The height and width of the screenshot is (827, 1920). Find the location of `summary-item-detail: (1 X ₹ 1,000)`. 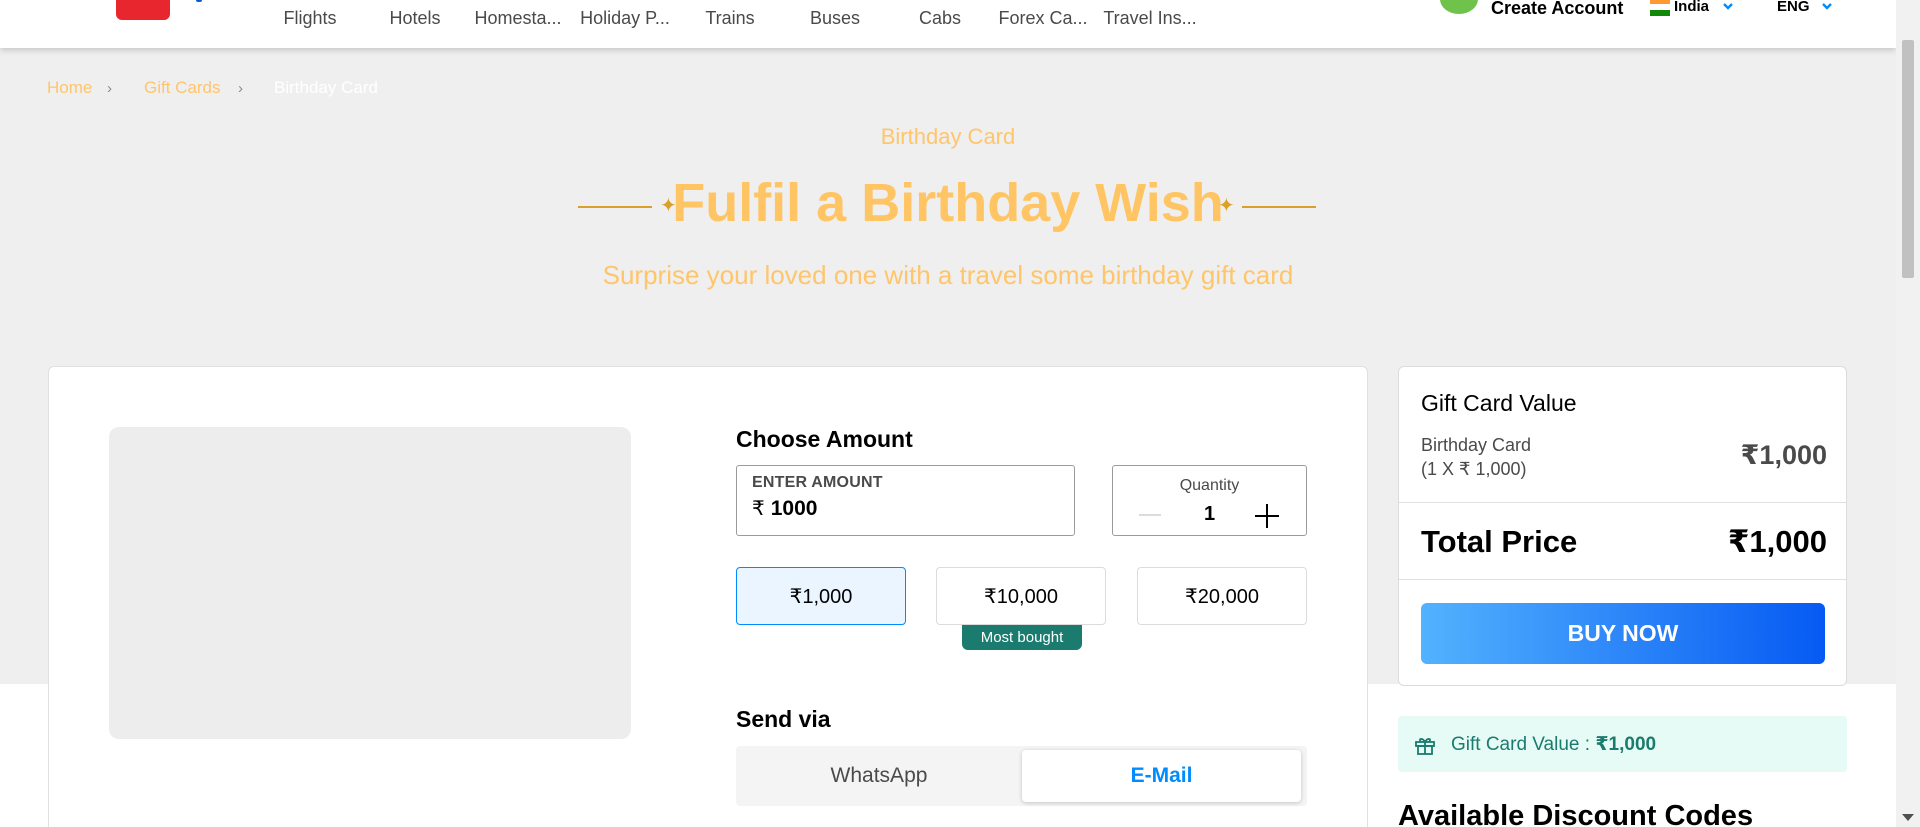

summary-item-detail: (1 X ₹ 1,000) is located at coordinates (1474, 469).